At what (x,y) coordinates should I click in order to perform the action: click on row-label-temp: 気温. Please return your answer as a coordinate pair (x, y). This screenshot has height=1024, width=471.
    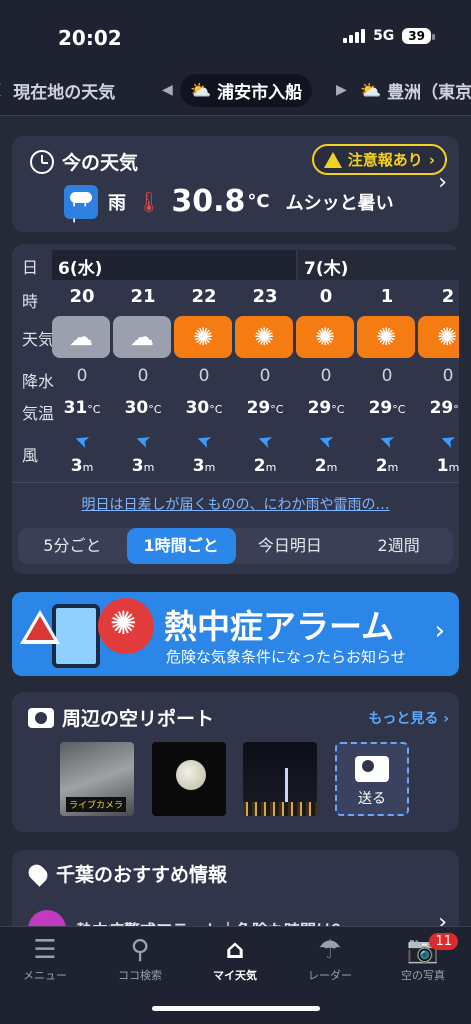
    Looking at the image, I should click on (38, 413).